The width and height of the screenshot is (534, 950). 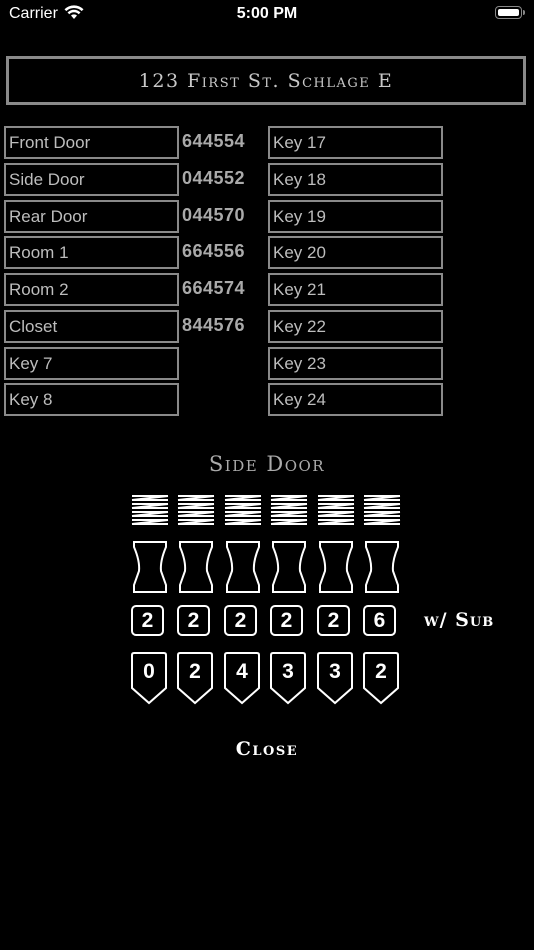 What do you see at coordinates (510, 12) in the screenshot?
I see `battery-icon` at bounding box center [510, 12].